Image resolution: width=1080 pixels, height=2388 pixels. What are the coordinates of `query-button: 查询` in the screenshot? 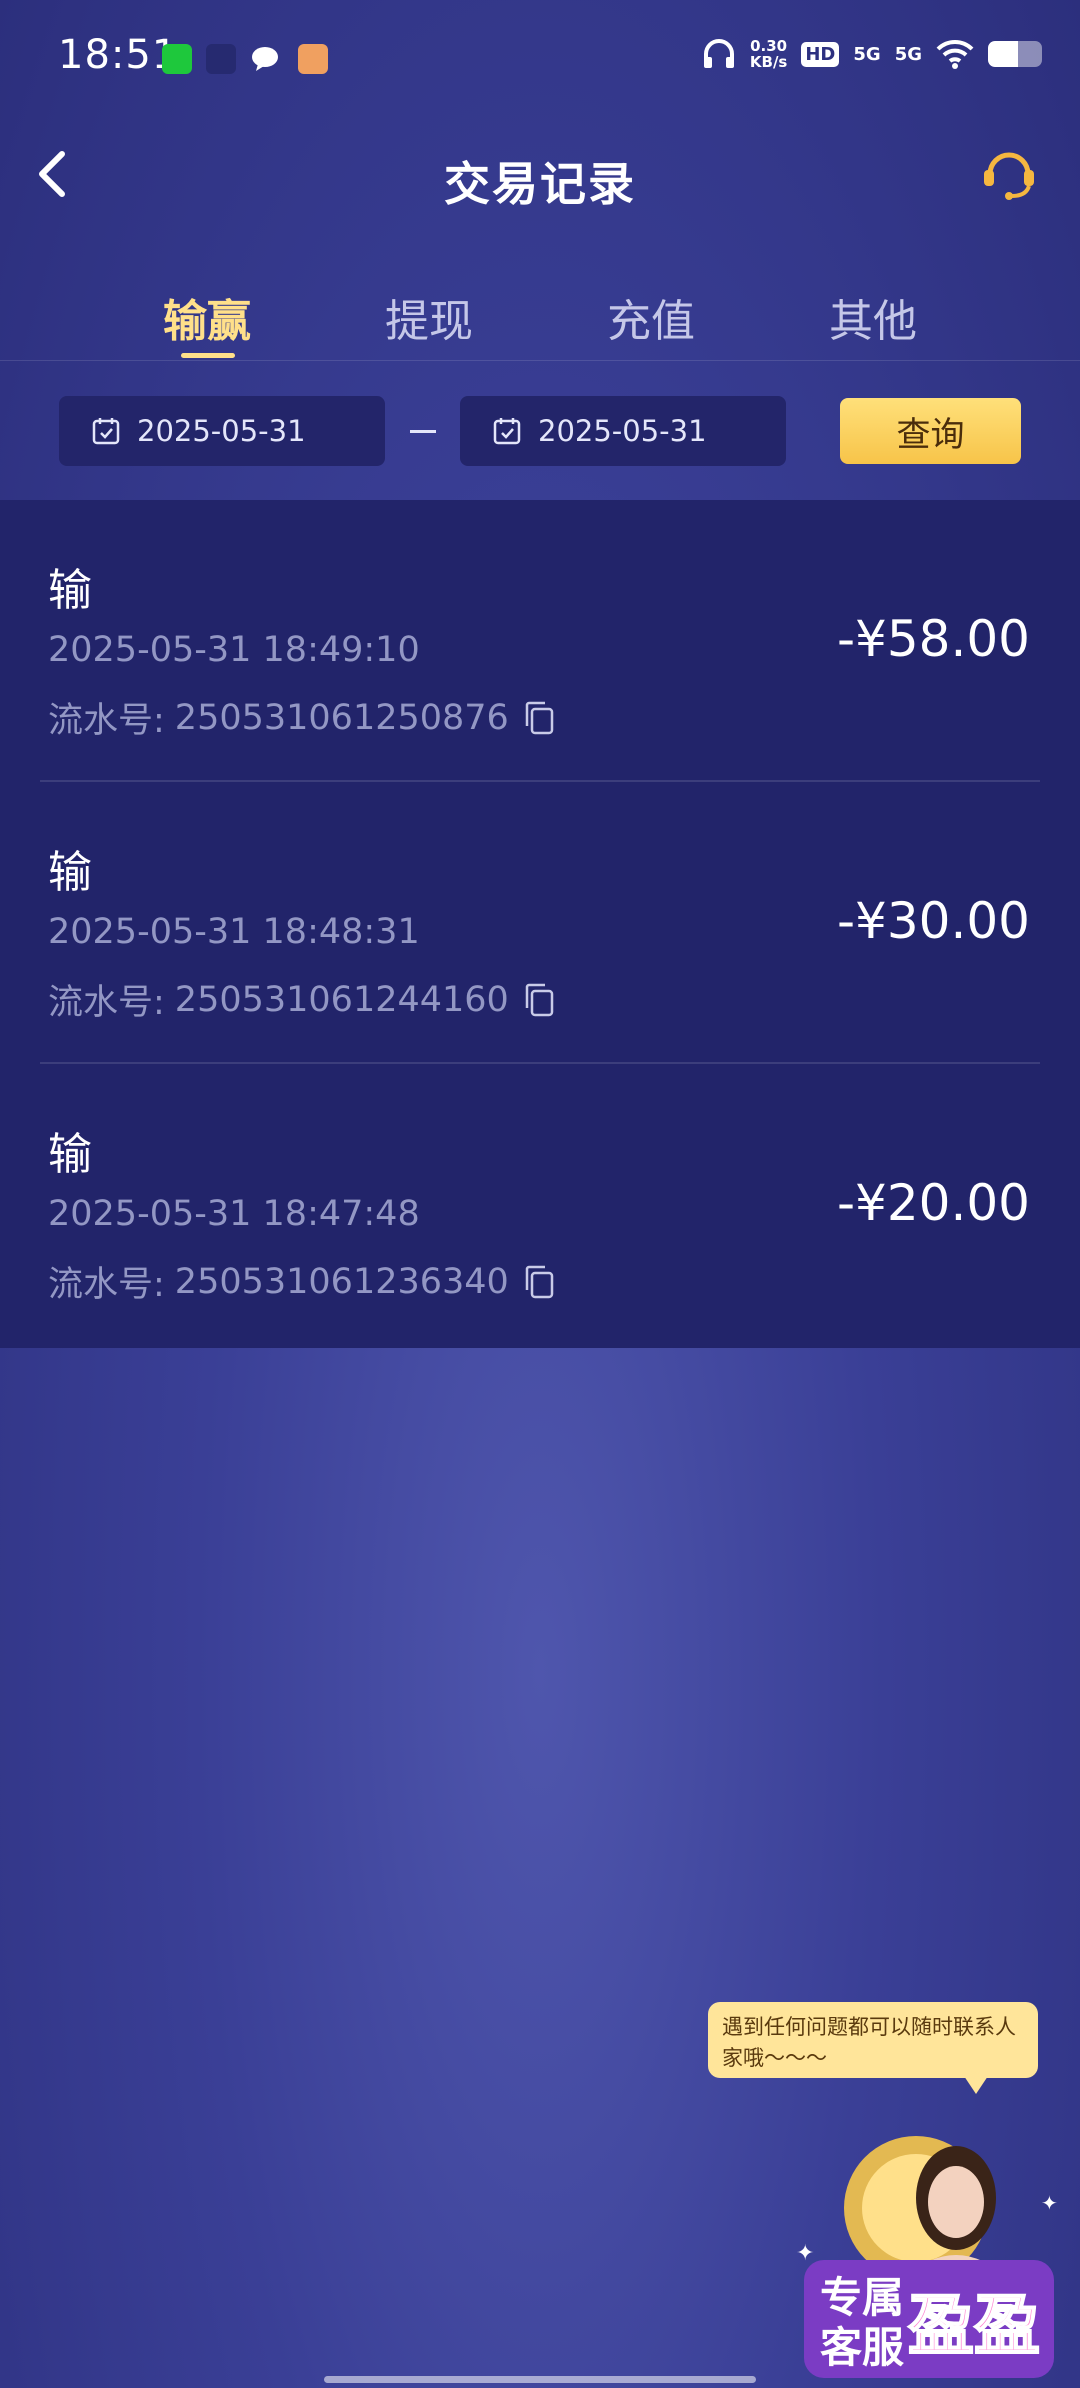 It's located at (930, 431).